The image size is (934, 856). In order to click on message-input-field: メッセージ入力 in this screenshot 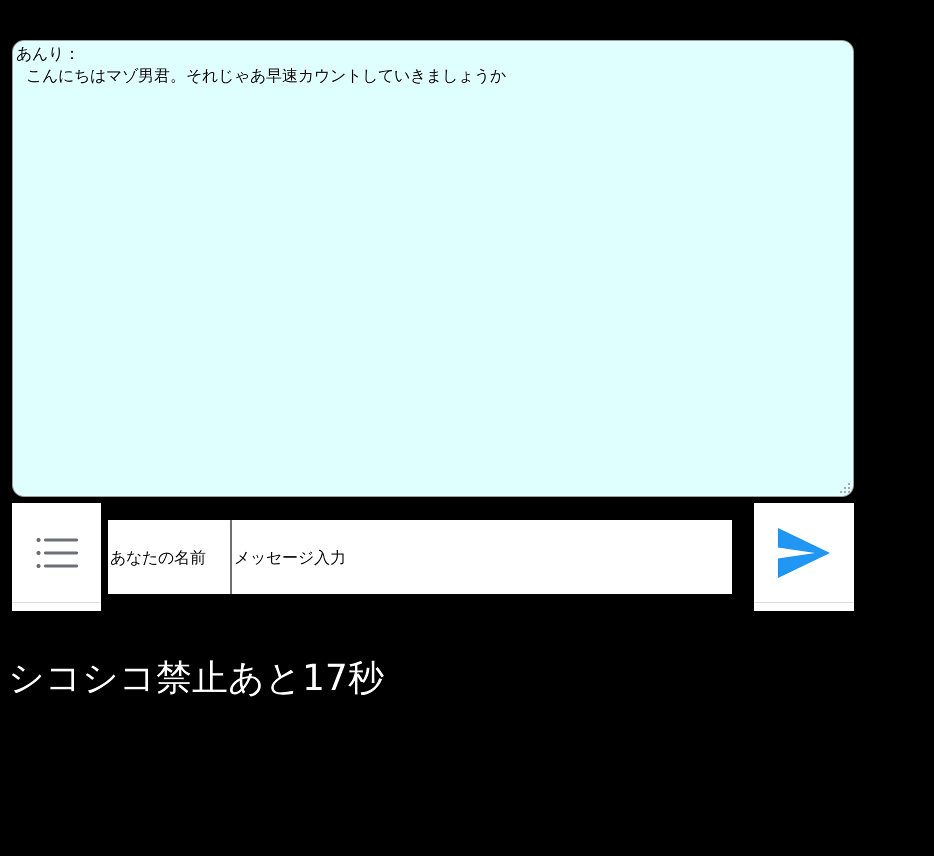, I will do `click(482, 557)`.